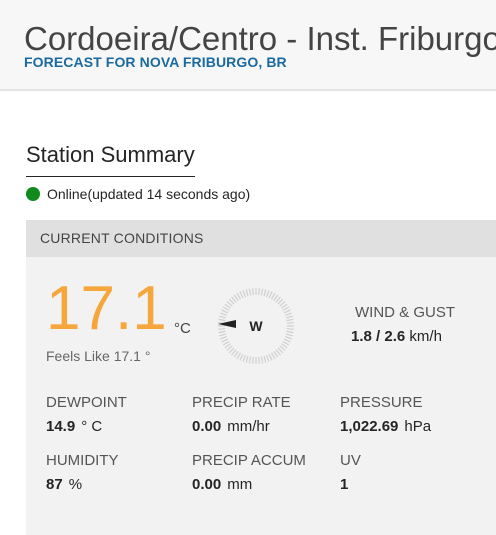  Describe the element at coordinates (106, 308) in the screenshot. I see `temperature-value: 17.1` at that location.